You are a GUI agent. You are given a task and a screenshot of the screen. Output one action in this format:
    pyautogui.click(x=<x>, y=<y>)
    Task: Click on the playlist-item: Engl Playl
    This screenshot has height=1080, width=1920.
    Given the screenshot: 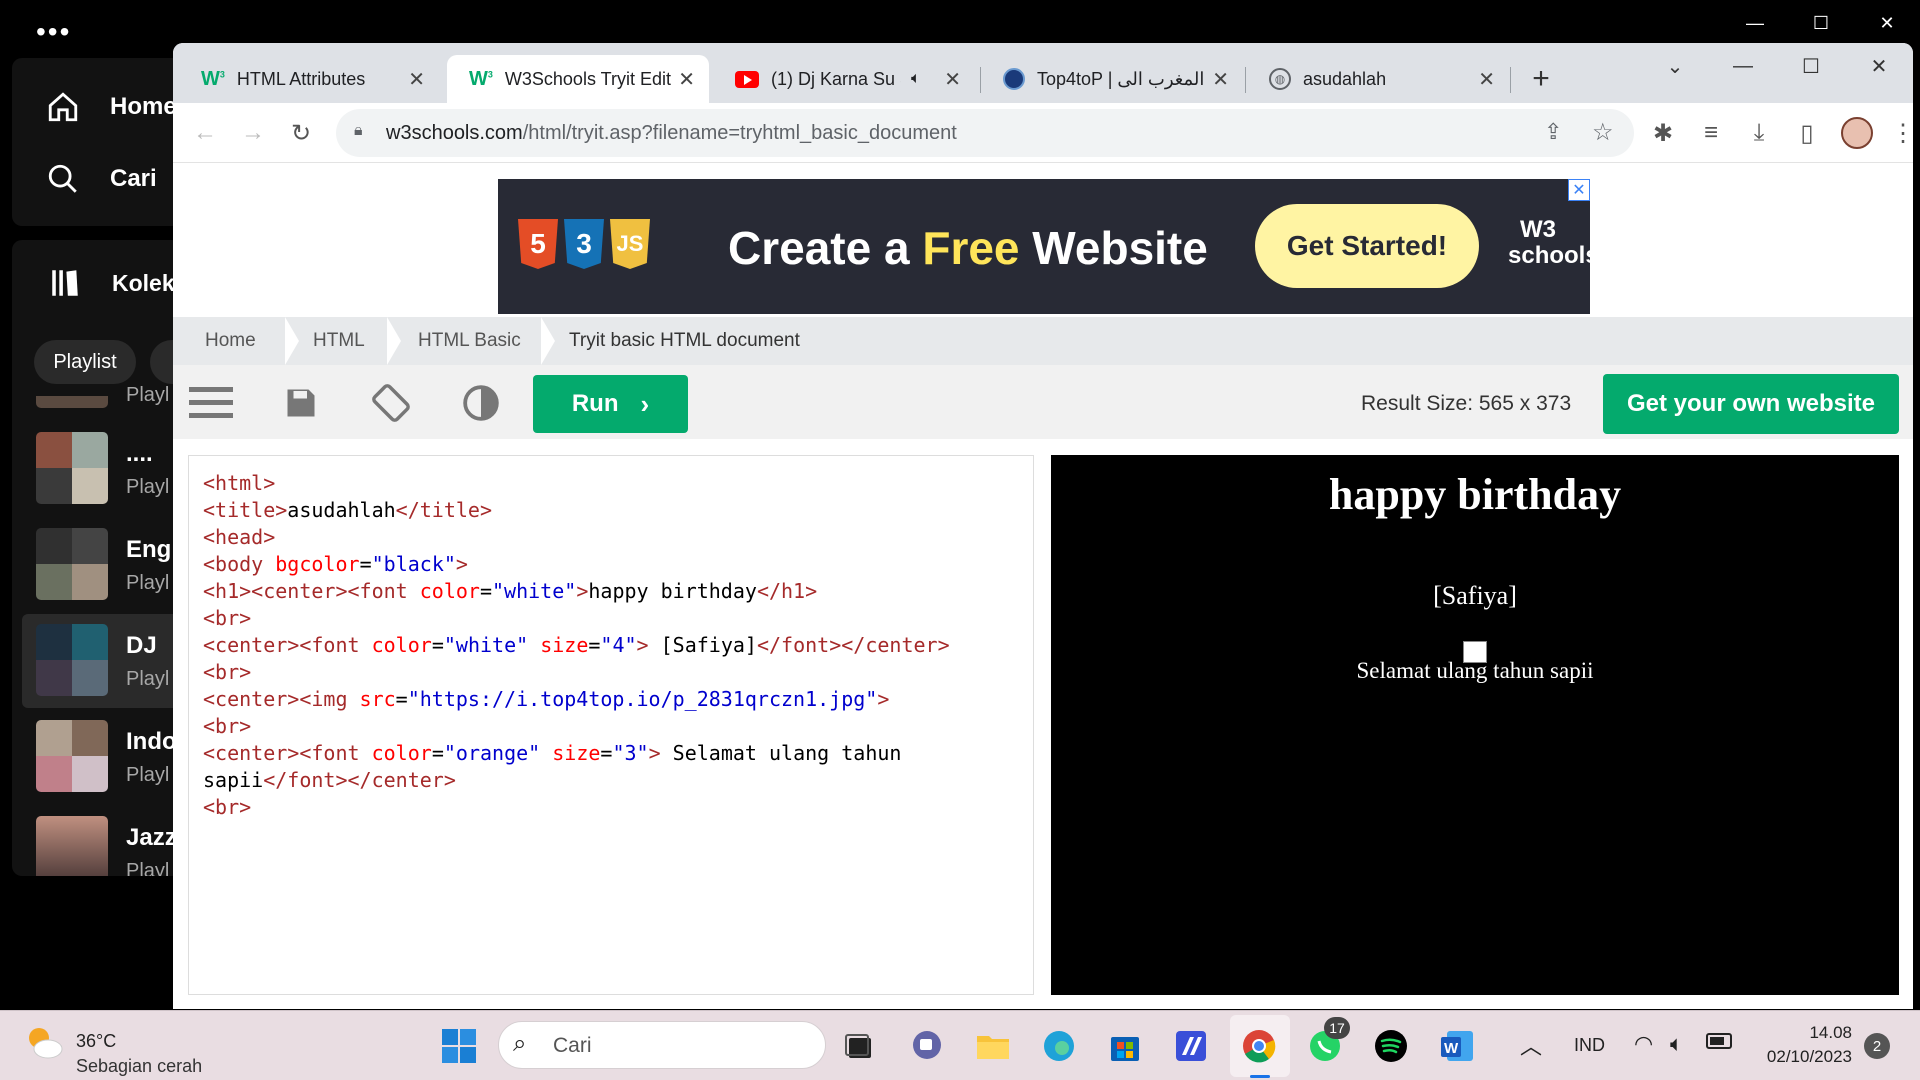 What is the action you would take?
    pyautogui.click(x=111, y=564)
    